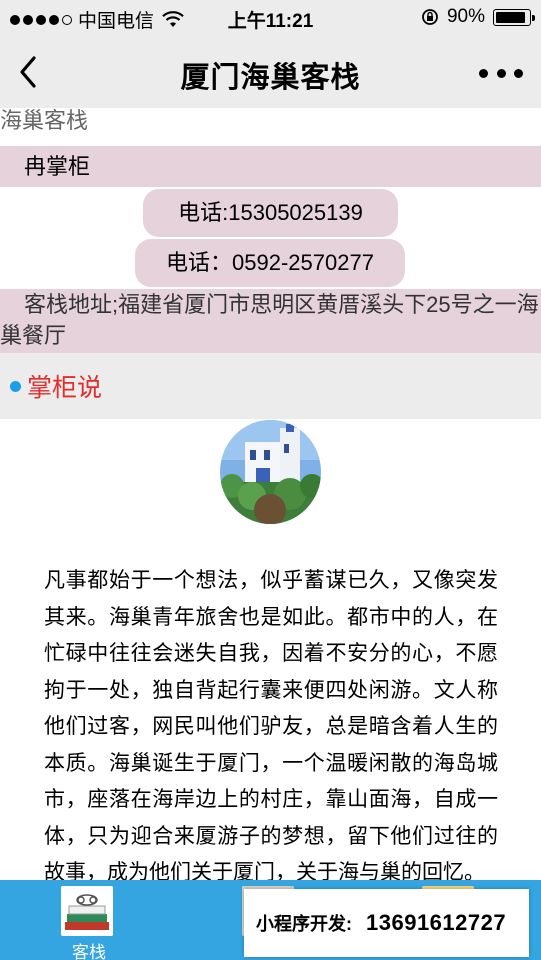 This screenshot has height=960, width=541. What do you see at coordinates (304, 924) in the screenshot?
I see `promo-label: 小程序开发:` at bounding box center [304, 924].